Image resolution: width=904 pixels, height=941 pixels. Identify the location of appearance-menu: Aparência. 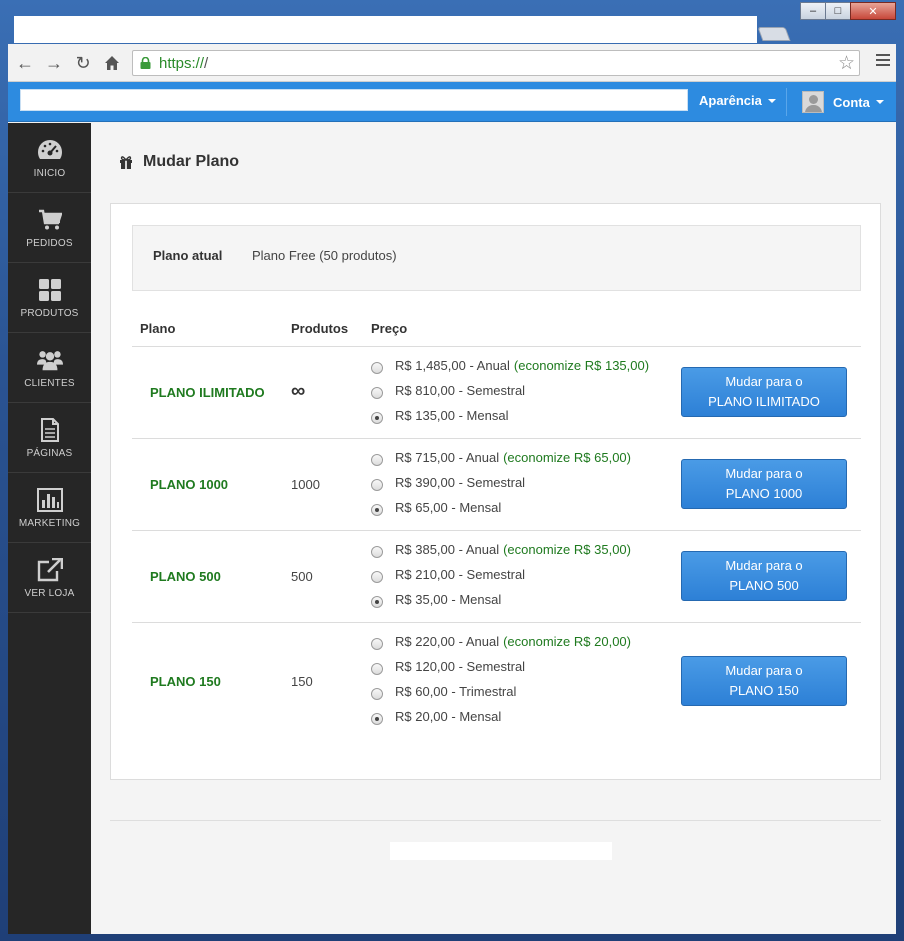
(737, 100).